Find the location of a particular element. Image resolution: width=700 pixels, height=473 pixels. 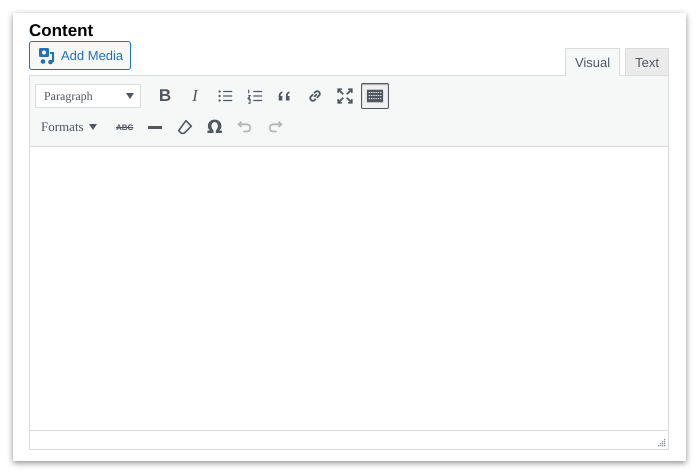

editor-tab: Text is located at coordinates (647, 61).